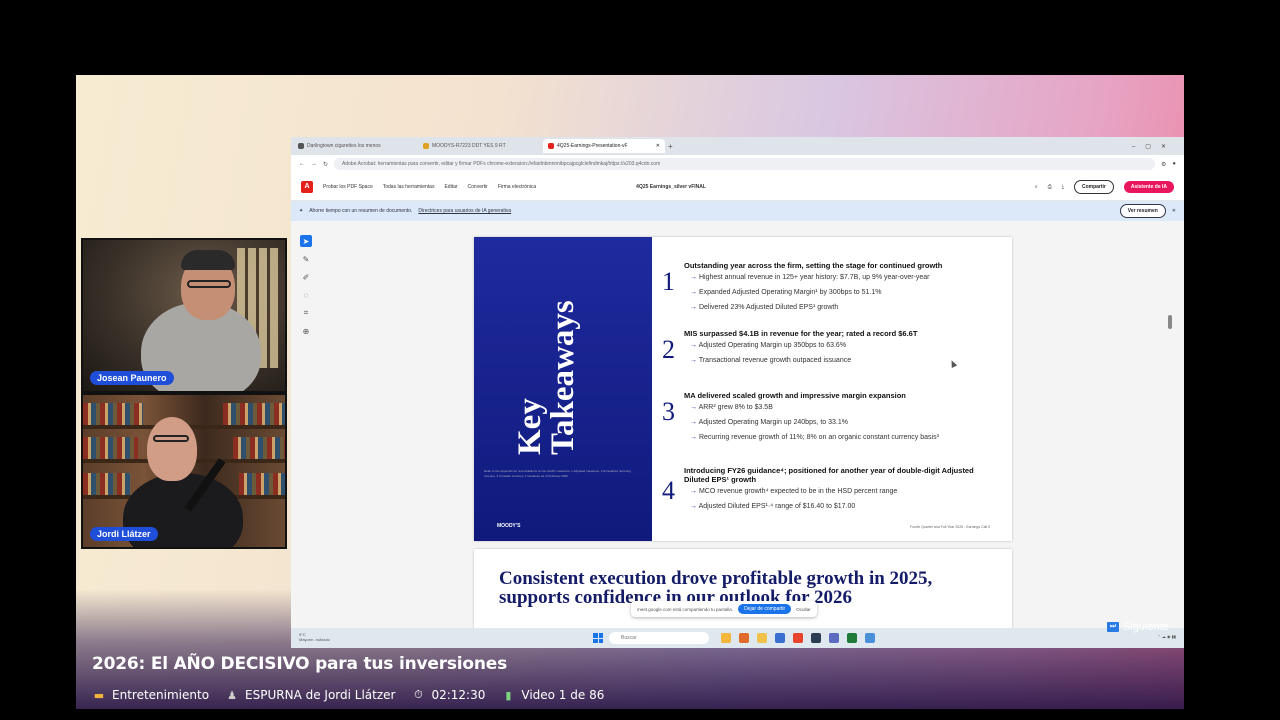  Describe the element at coordinates (737, 638) in the screenshot. I see `windows-taskbar: 9°C Mayorm. nublado Buscar ⌃ ☁ ◉ ▮▮` at that location.